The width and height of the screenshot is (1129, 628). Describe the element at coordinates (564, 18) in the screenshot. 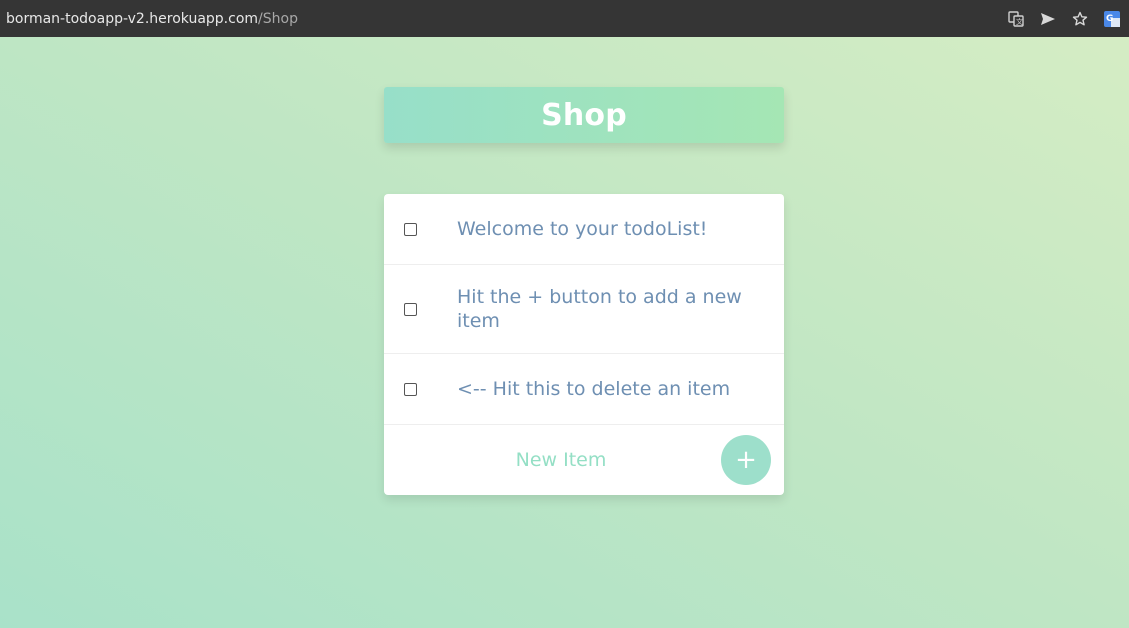

I see `browser-toolbar: borman-todoapp-v2.herokuapp.com/Shop 文 G` at that location.